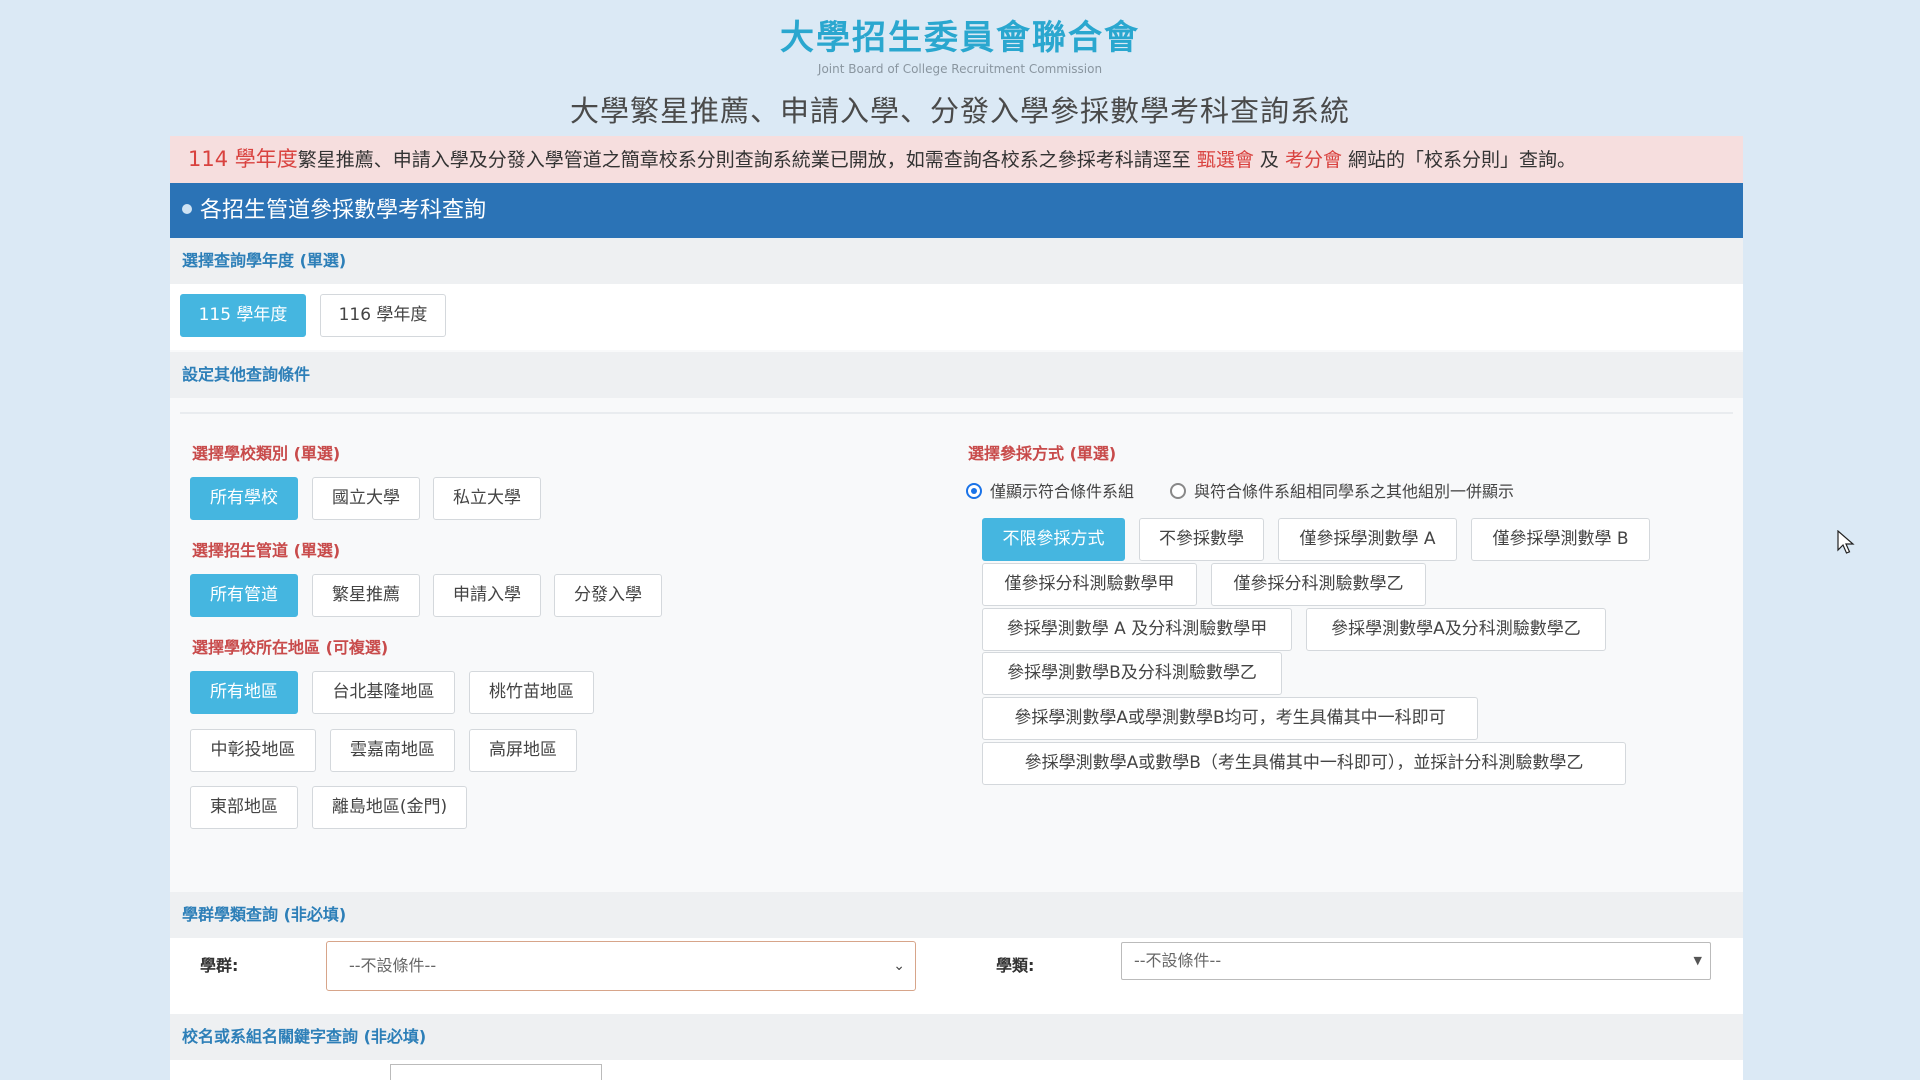 This screenshot has height=1080, width=1920. I want to click on year-section-body: 115 學年度 116 學年度, so click(956, 317).